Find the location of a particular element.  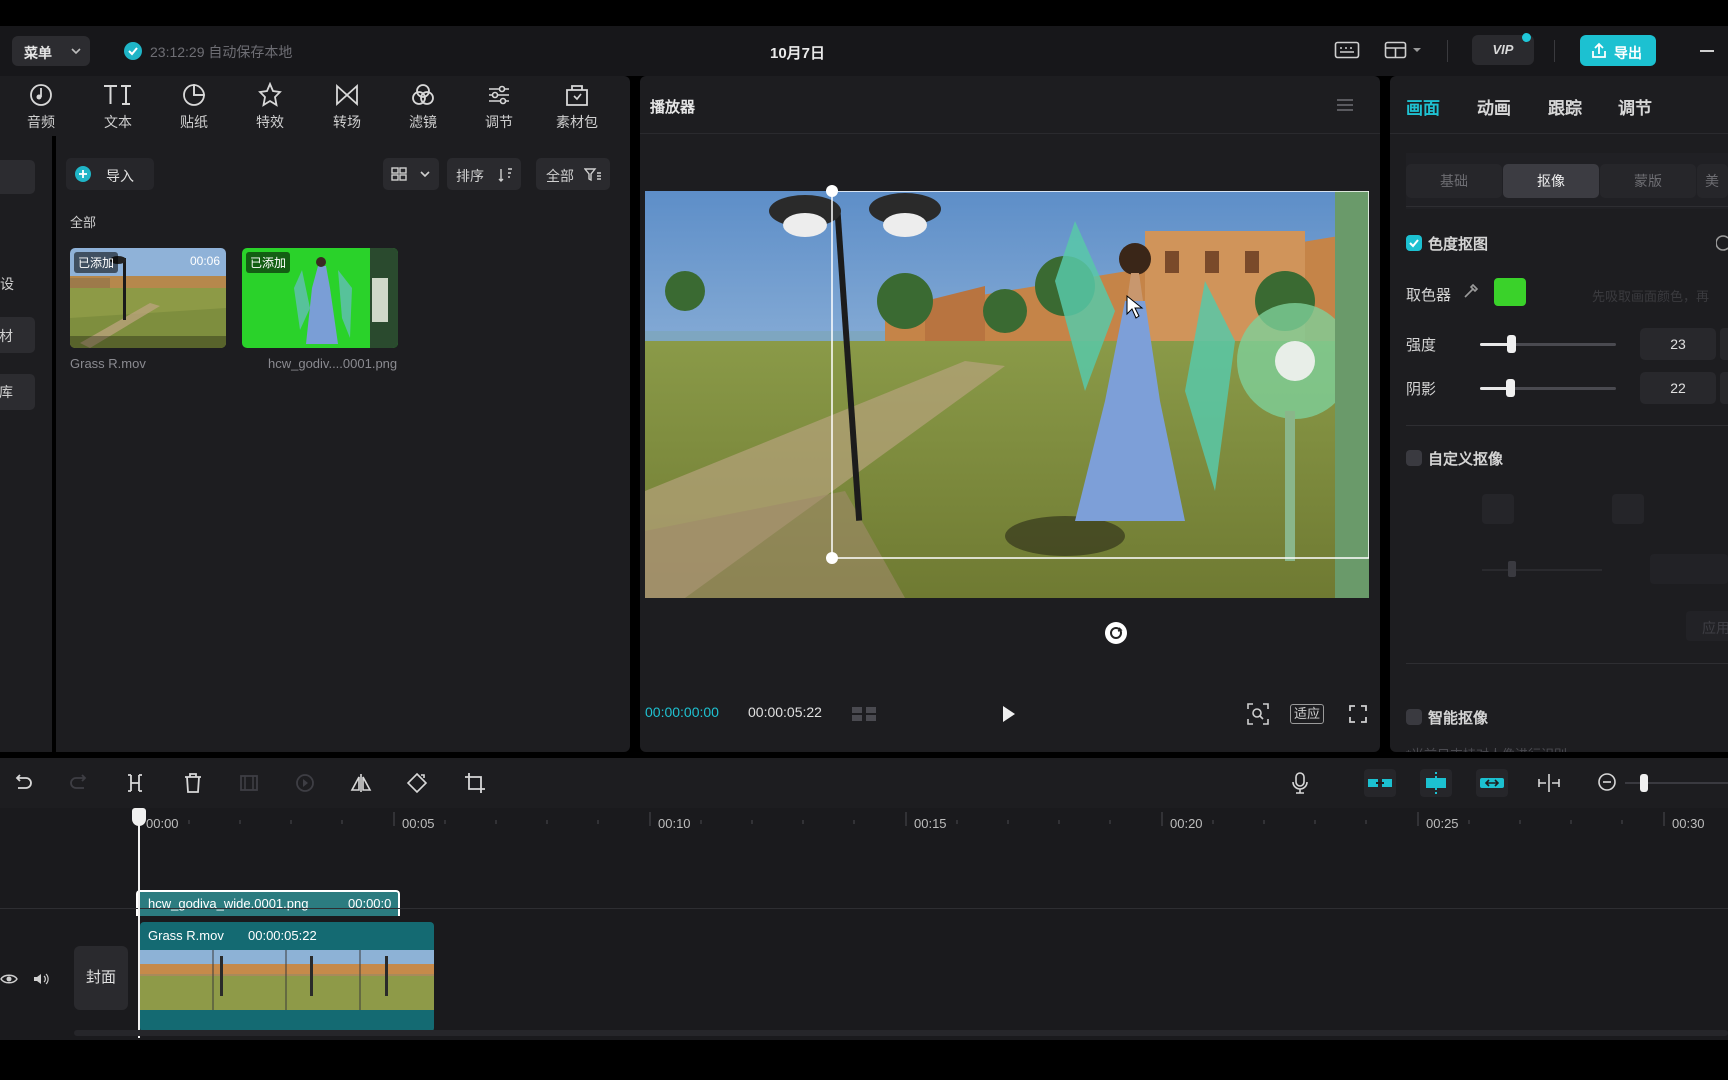

intensity-stepper is located at coordinates (1724, 344).